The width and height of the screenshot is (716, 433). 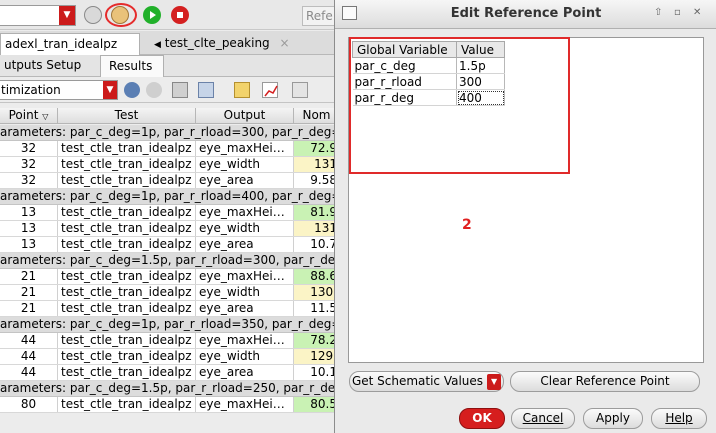 I want to click on sort-down-icon: ▽, so click(x=45, y=116).